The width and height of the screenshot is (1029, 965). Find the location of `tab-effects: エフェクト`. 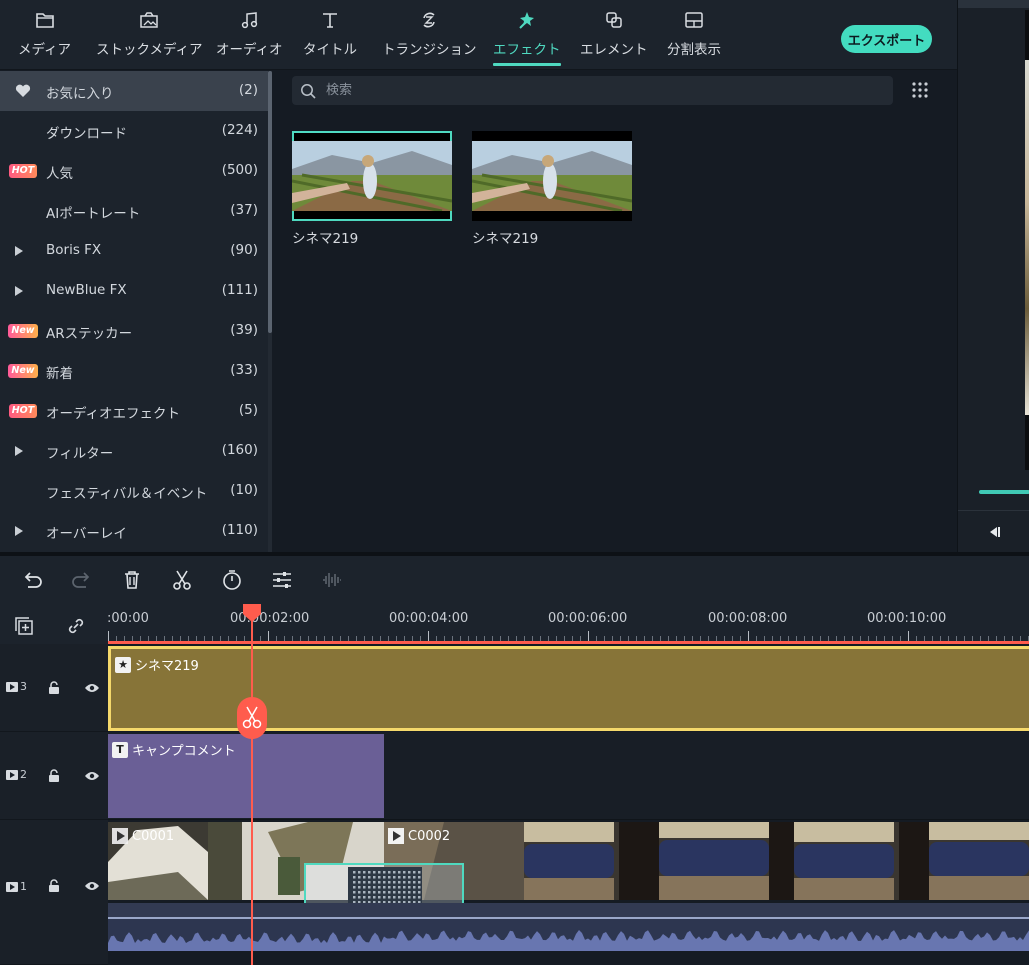

tab-effects: エフェクト is located at coordinates (527, 37).